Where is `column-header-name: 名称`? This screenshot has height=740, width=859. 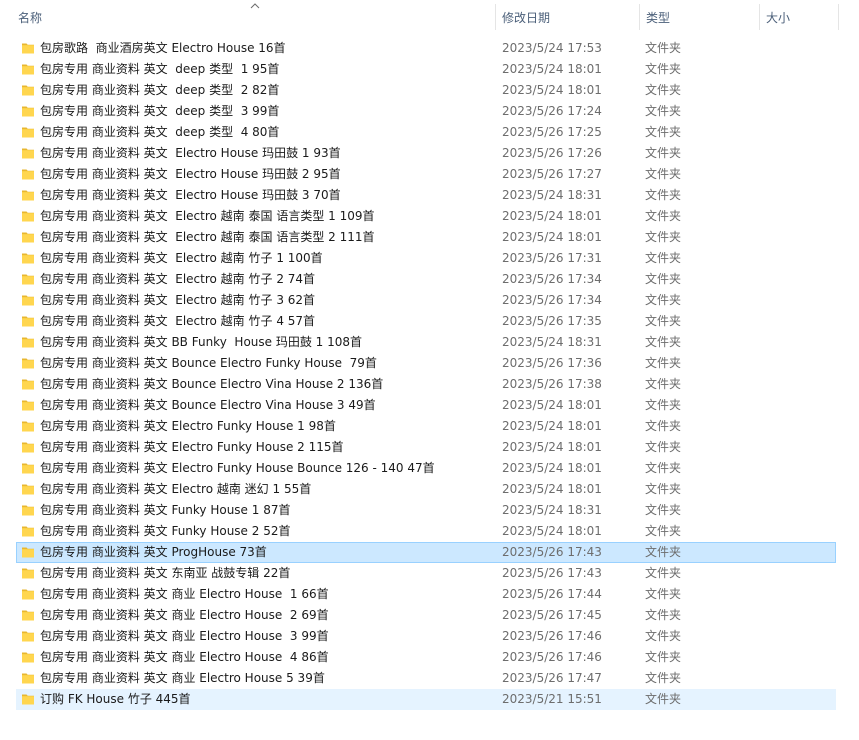 column-header-name: 名称 is located at coordinates (254, 17).